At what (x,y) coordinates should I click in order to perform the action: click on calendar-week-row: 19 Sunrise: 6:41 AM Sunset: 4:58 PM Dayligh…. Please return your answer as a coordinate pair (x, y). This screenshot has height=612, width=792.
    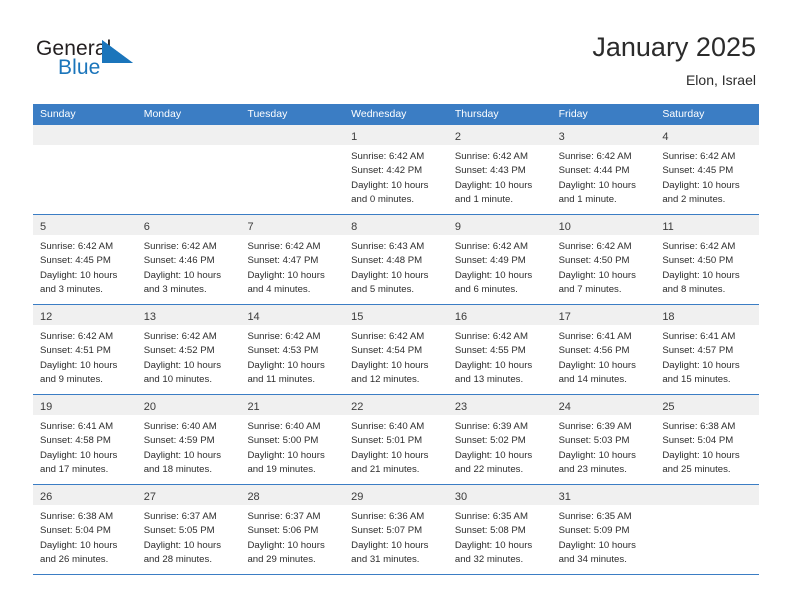
    Looking at the image, I should click on (396, 440).